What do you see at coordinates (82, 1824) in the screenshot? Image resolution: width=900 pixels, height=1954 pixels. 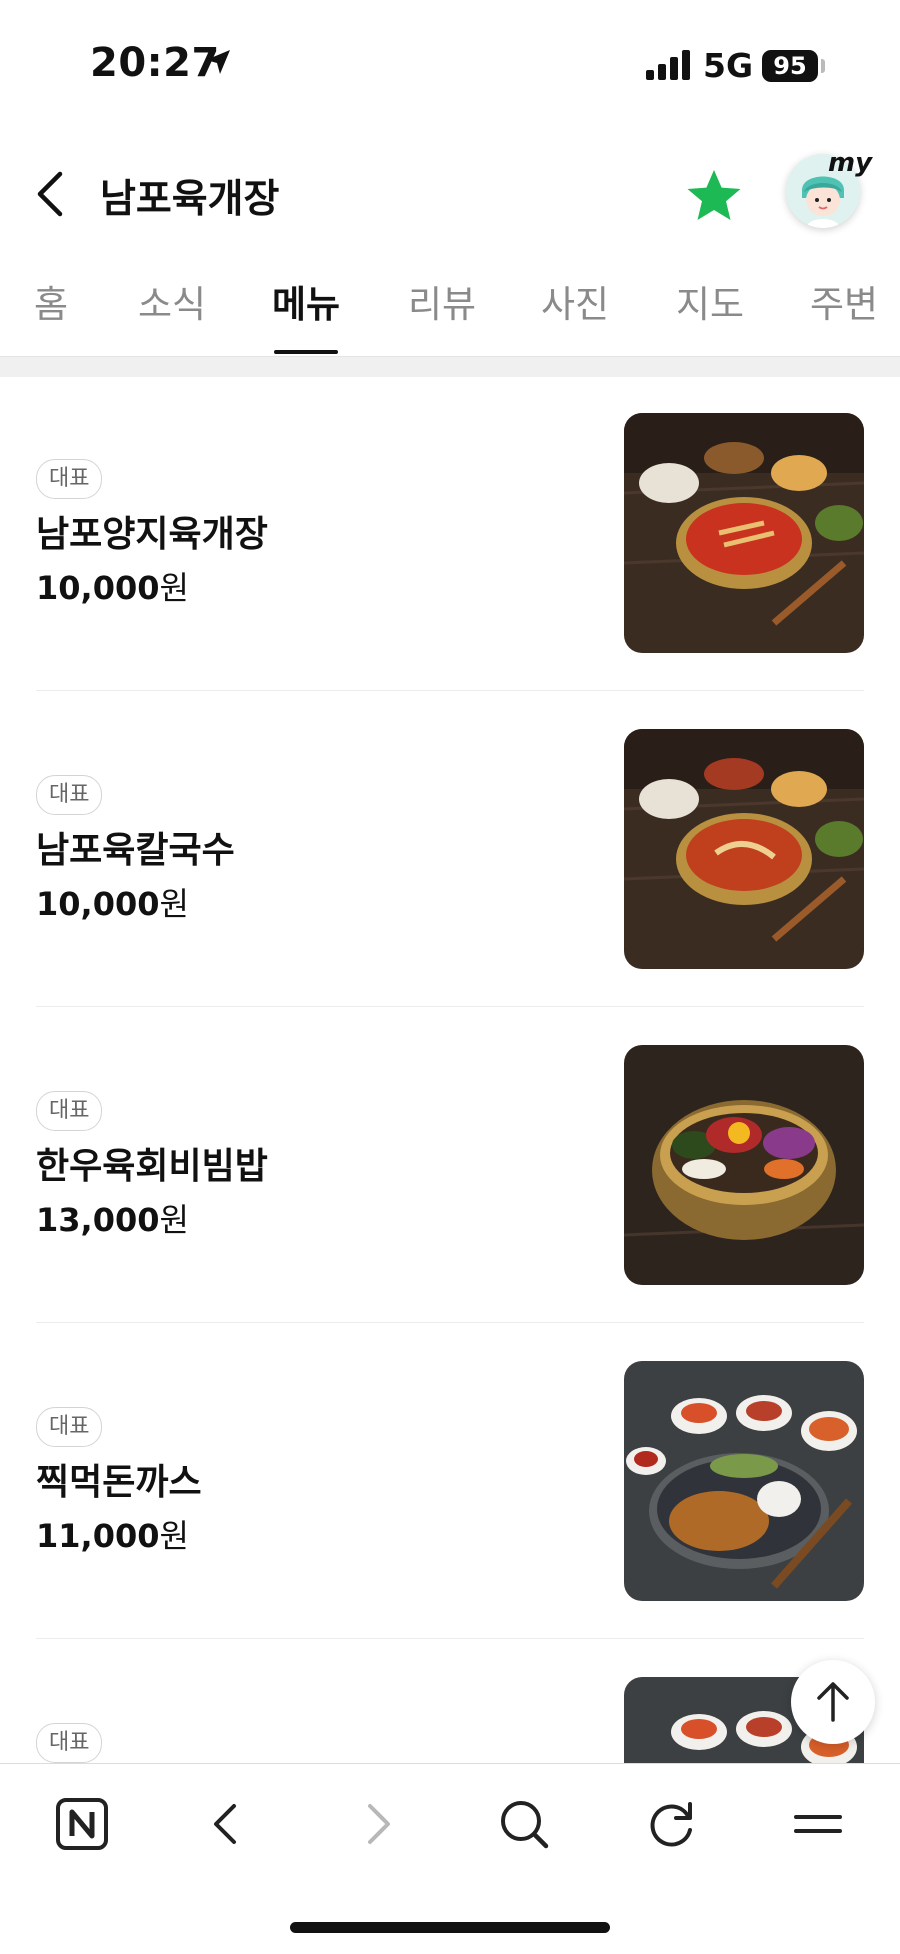 I see `naver-home-icon` at bounding box center [82, 1824].